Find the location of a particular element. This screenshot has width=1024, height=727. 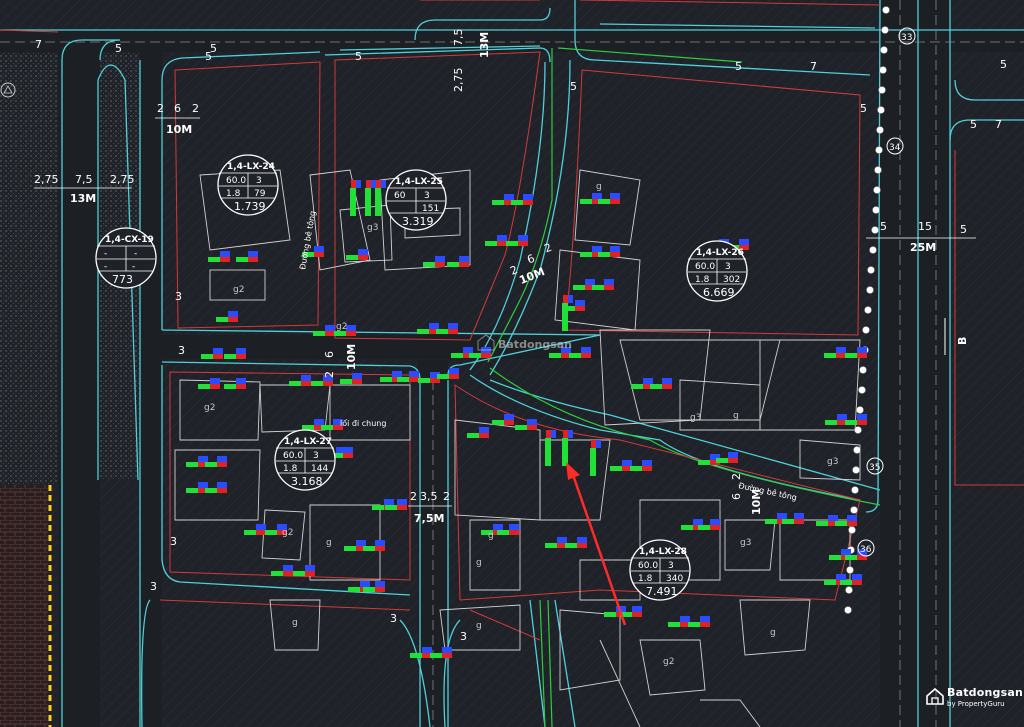

lot-cell: 144 is located at coordinates (319, 469).